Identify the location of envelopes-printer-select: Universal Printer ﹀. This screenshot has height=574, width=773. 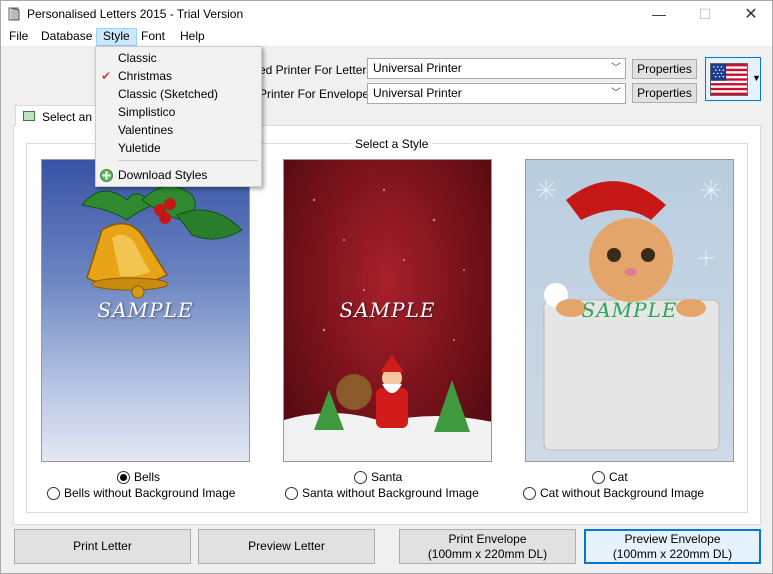
(496, 93).